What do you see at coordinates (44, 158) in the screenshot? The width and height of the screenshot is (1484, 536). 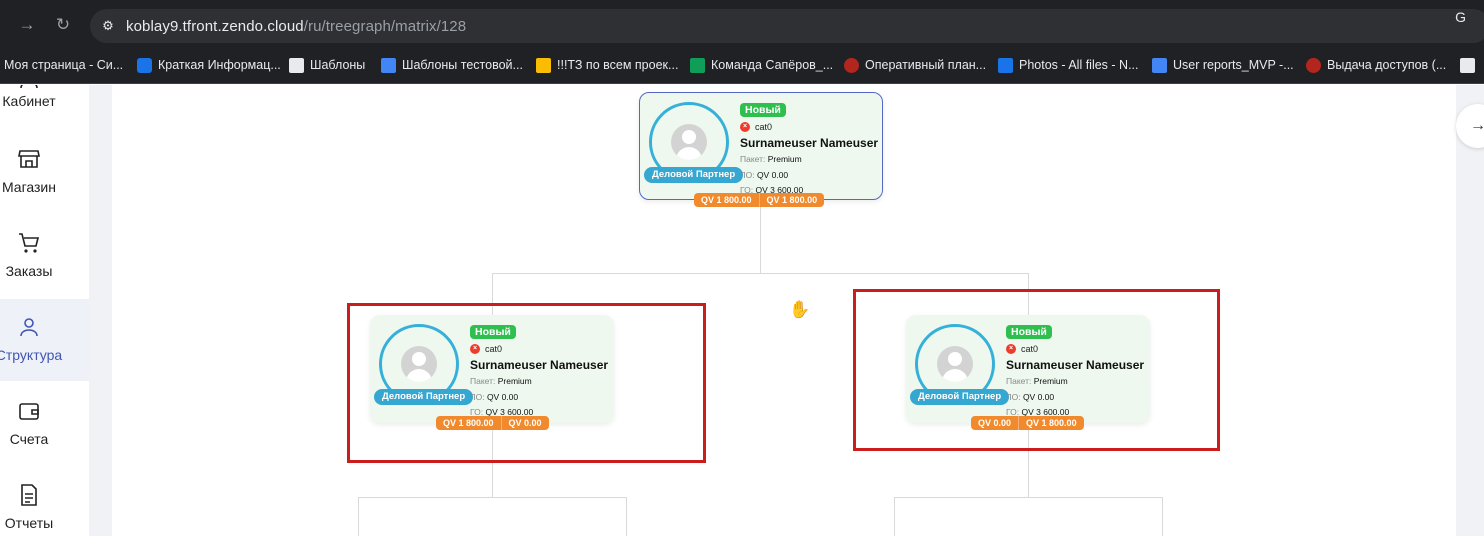 I see `sidebar-item-shop: Магазин` at bounding box center [44, 158].